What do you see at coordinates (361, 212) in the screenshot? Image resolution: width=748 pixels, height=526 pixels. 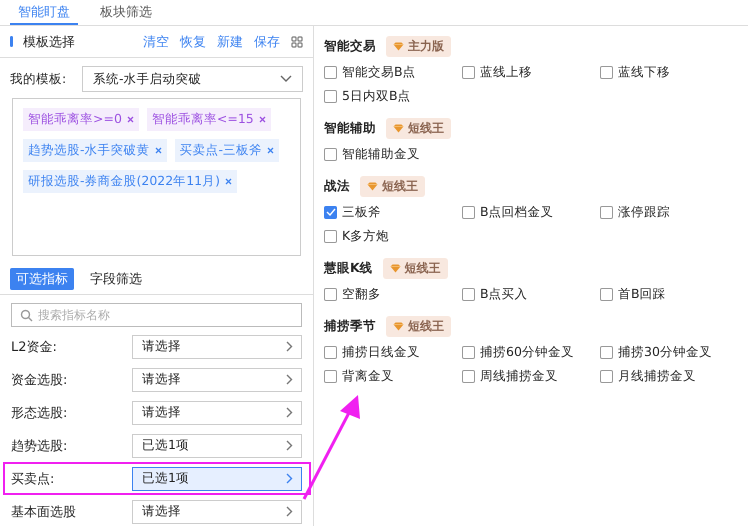 I see `option-label: 三板斧` at bounding box center [361, 212].